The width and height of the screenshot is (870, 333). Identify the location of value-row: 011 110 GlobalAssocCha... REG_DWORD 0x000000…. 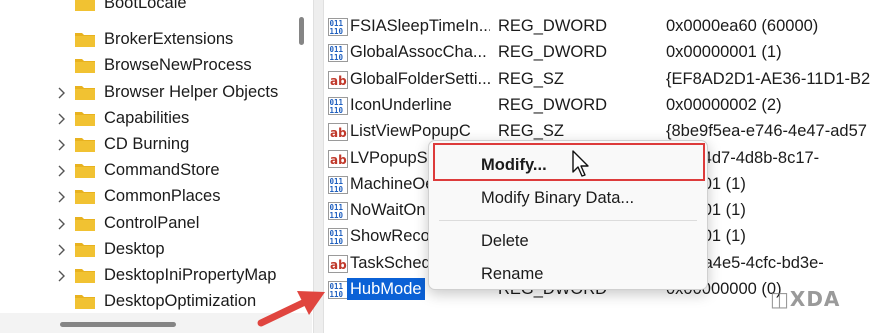
(597, 53).